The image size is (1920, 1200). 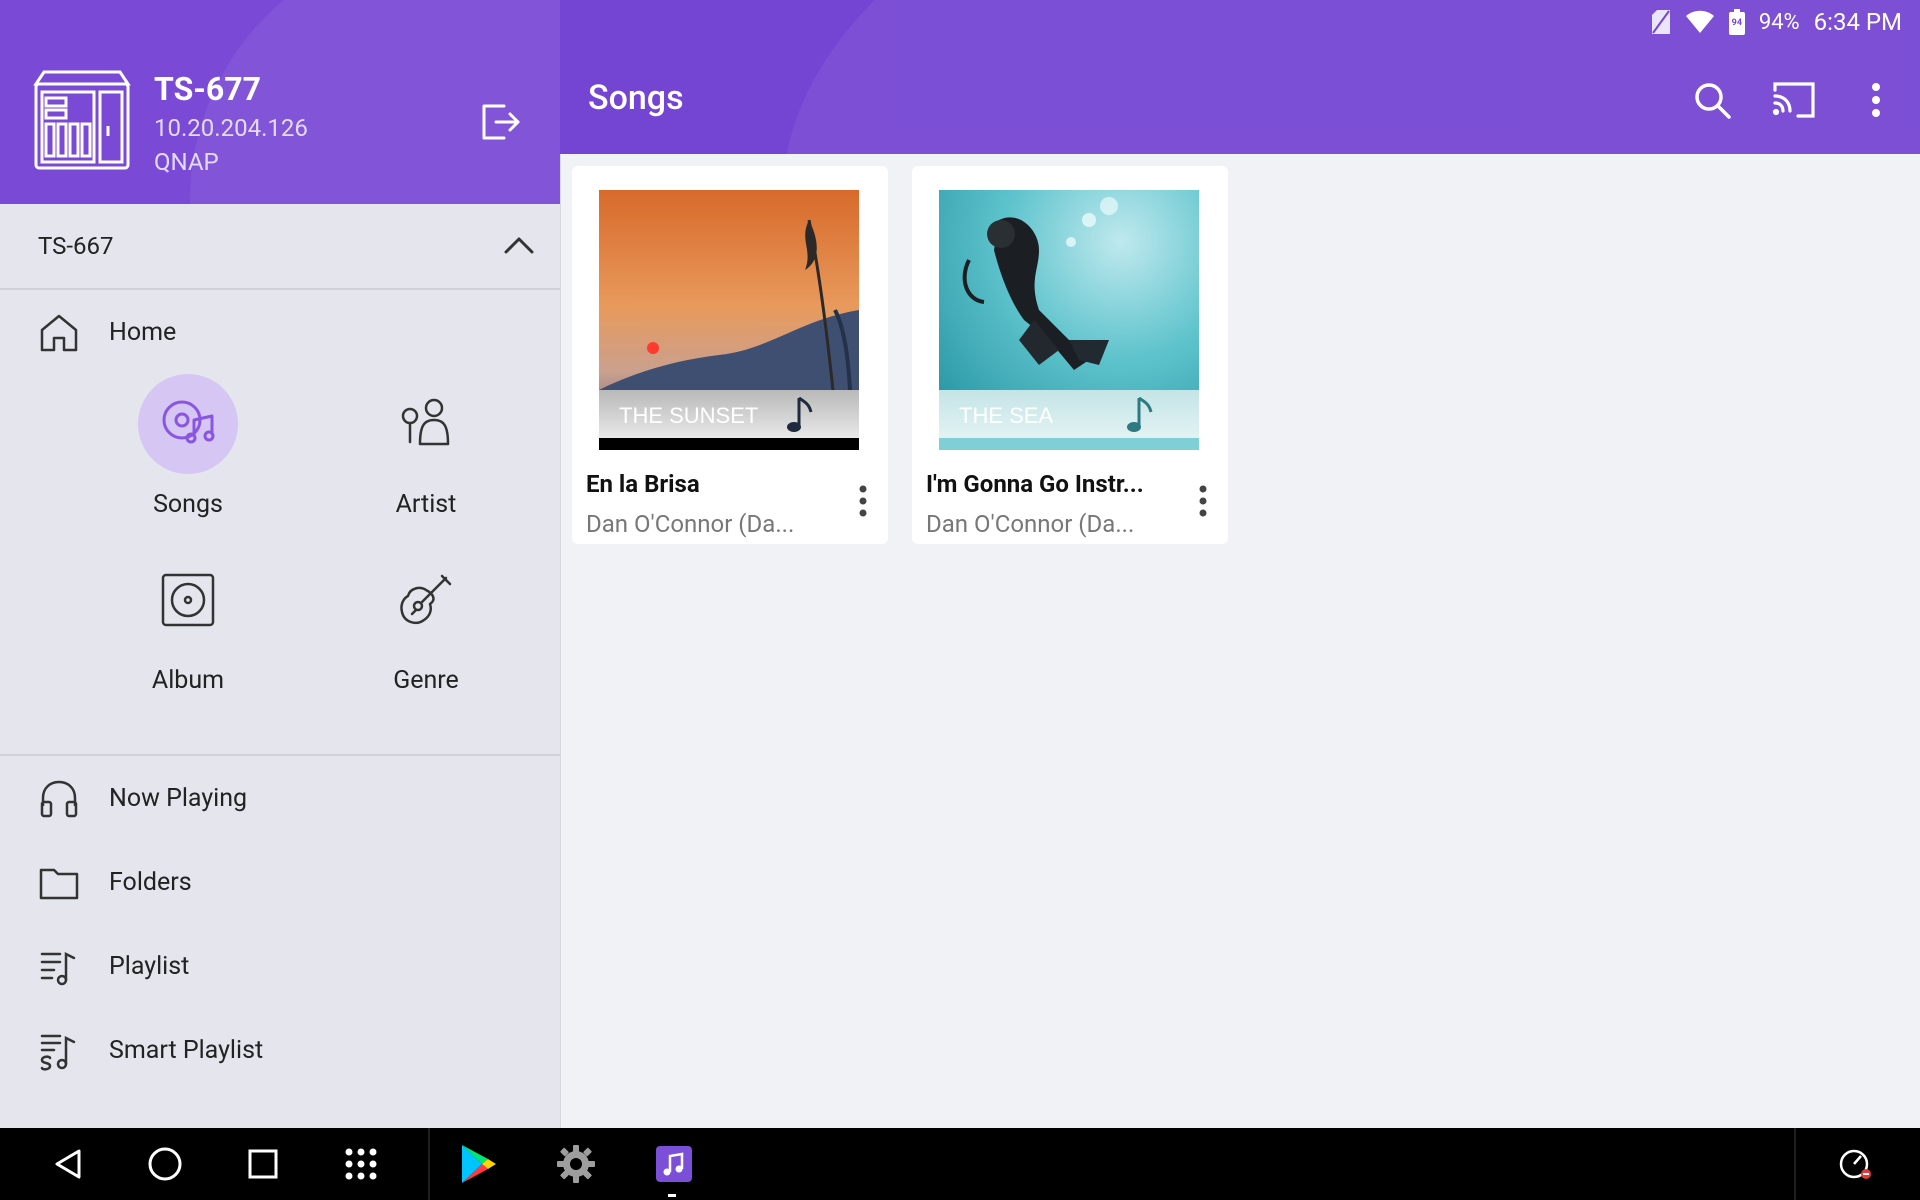 I want to click on songs-icon, so click(x=188, y=424).